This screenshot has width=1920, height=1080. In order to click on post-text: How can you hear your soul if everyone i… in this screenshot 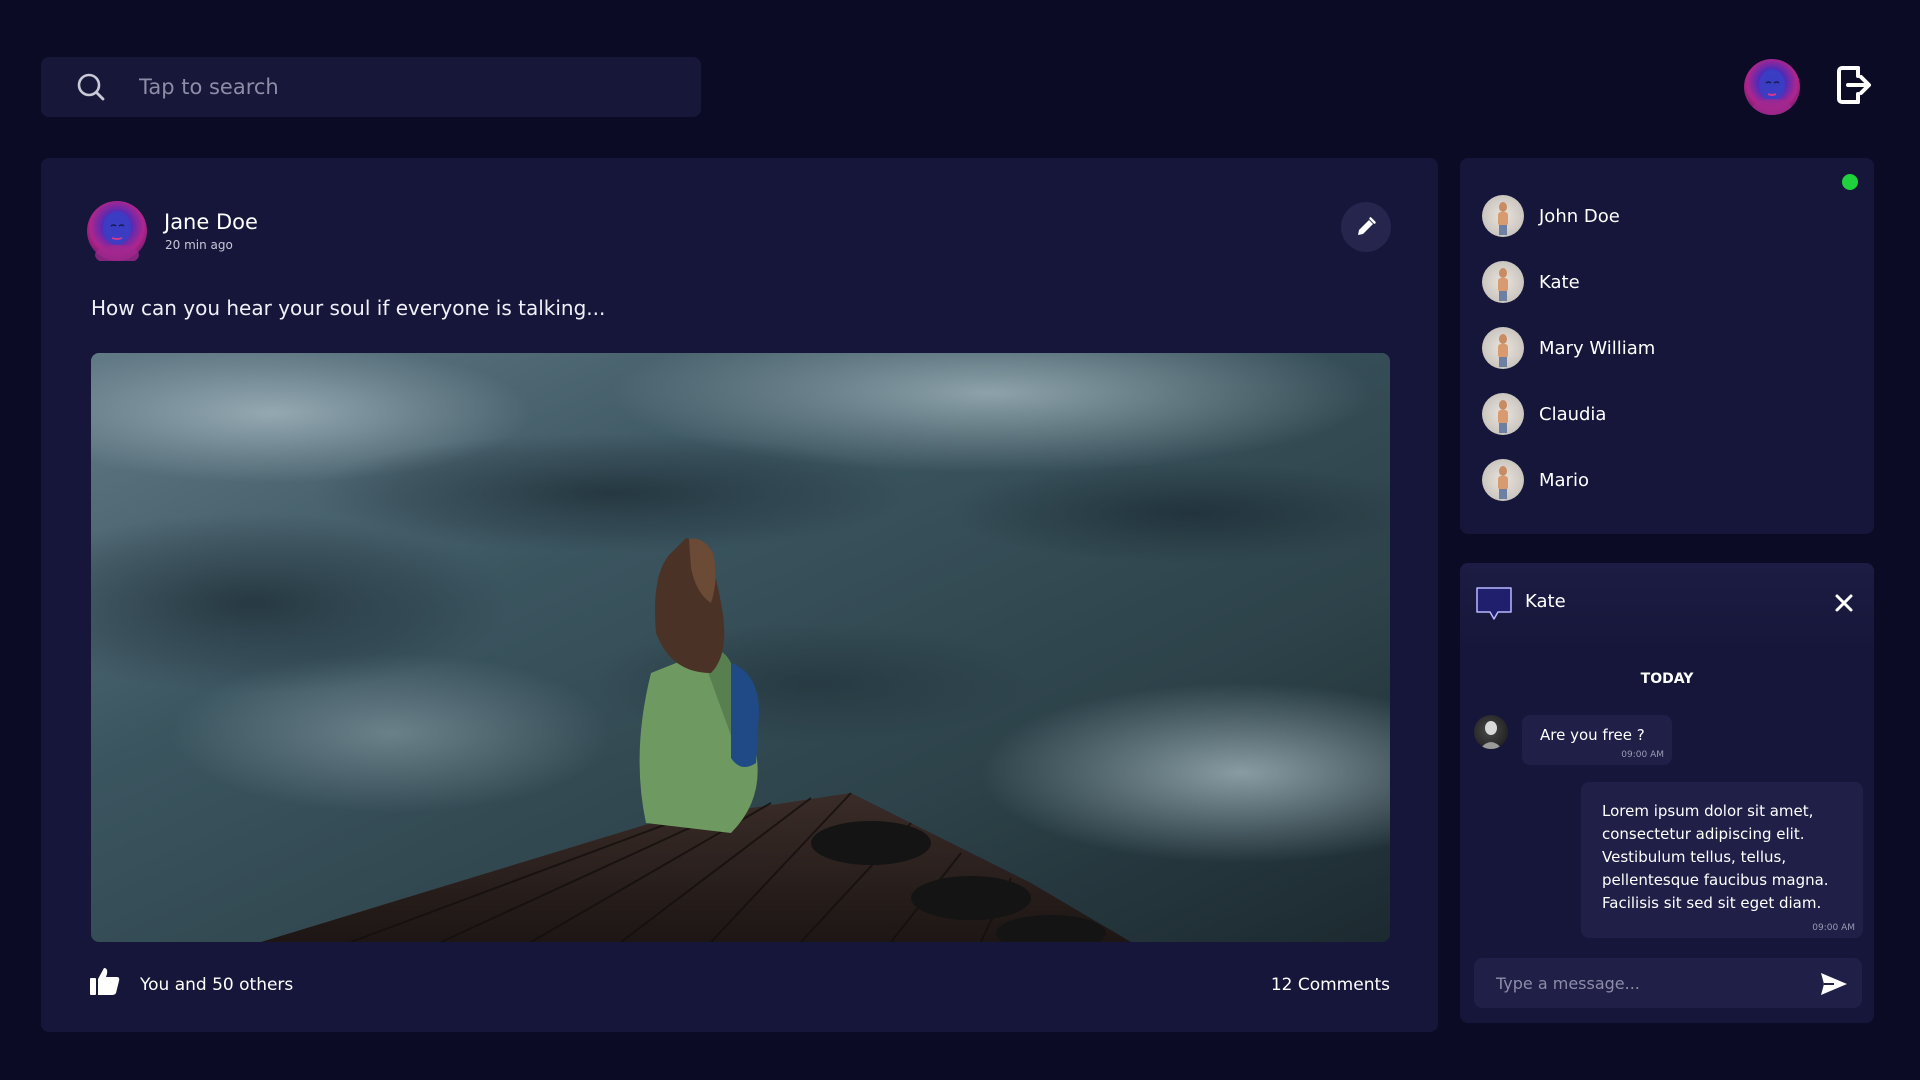, I will do `click(348, 308)`.